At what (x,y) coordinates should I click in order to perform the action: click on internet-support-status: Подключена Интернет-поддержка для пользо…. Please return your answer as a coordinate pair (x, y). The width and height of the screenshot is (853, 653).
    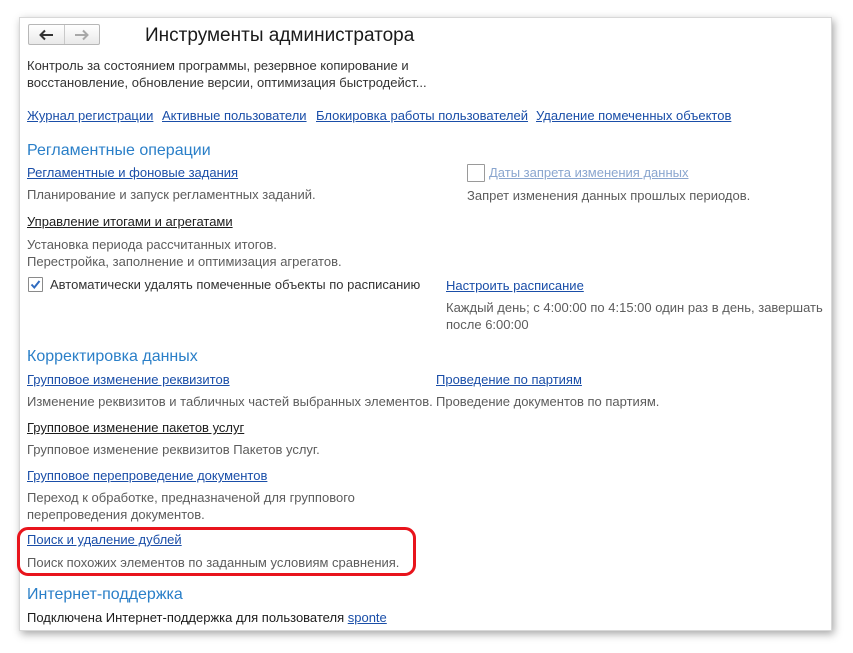
    Looking at the image, I should click on (207, 617).